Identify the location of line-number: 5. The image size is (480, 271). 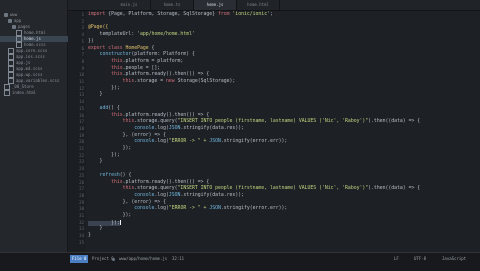
(82, 41).